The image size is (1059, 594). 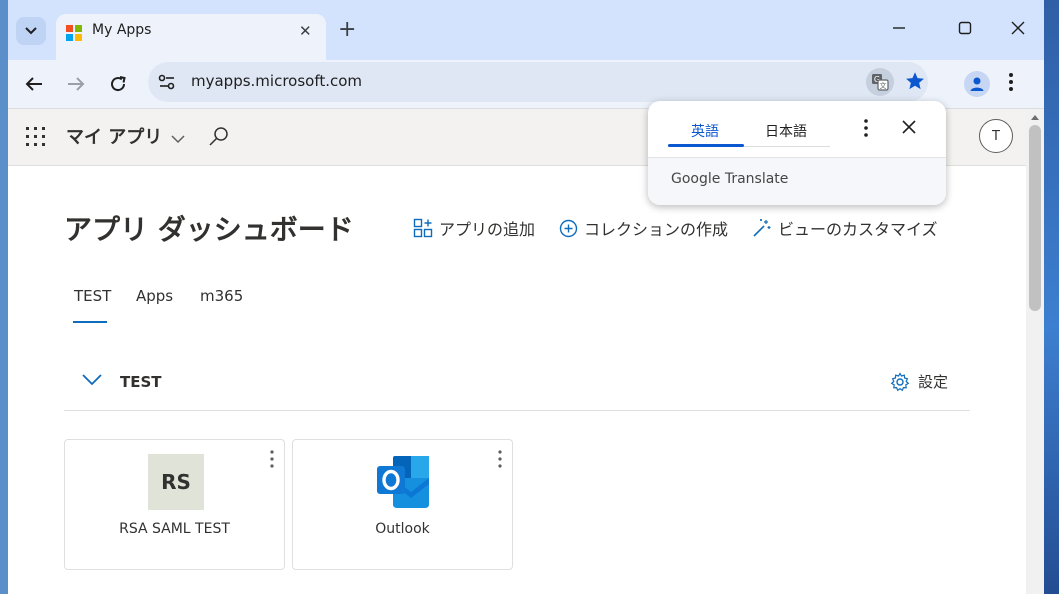 What do you see at coordinates (487, 229) in the screenshot?
I see `add-app-label: アプリの追加` at bounding box center [487, 229].